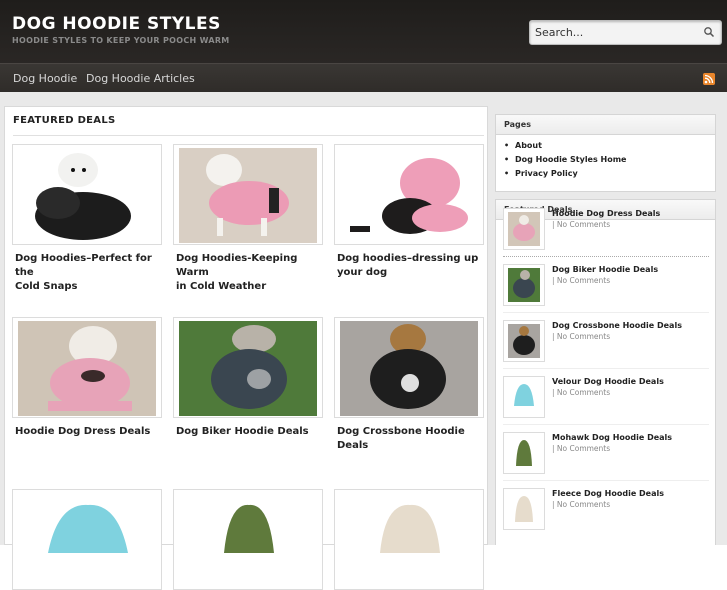 This screenshot has height=590, width=727. Describe the element at coordinates (83, 265) in the screenshot. I see `post-title: Dog Hoodies–Perfect for the` at that location.